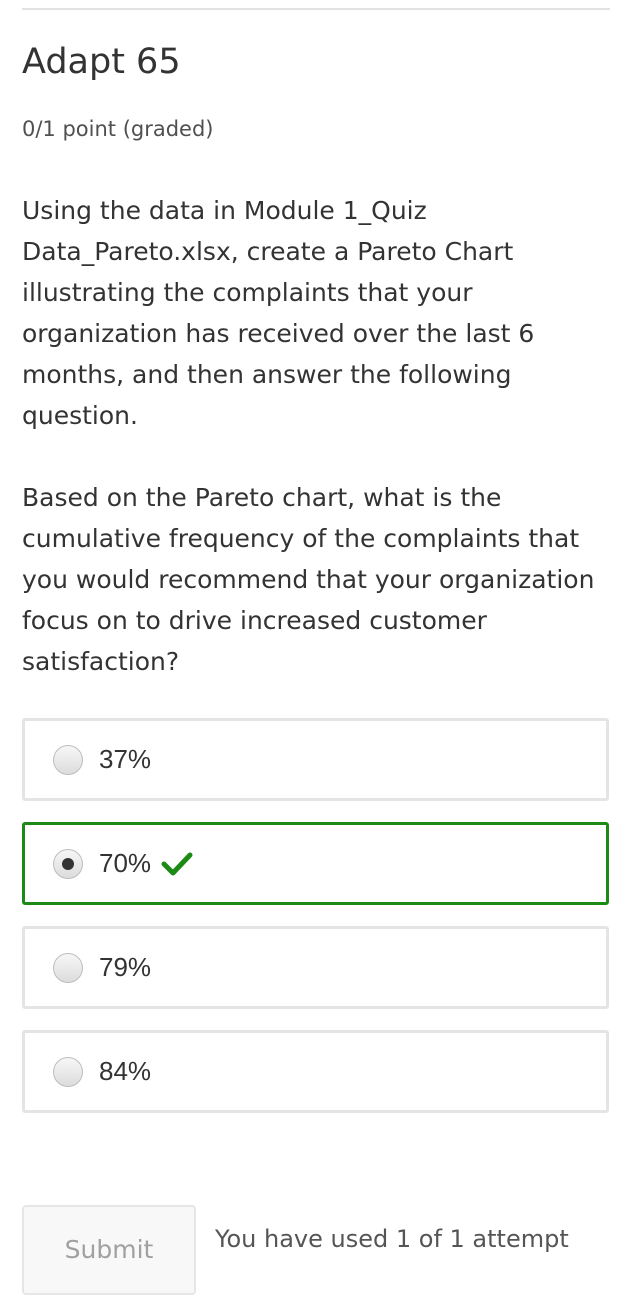 This screenshot has width=619, height=1295. I want to click on radio-button-selected, so click(68, 863).